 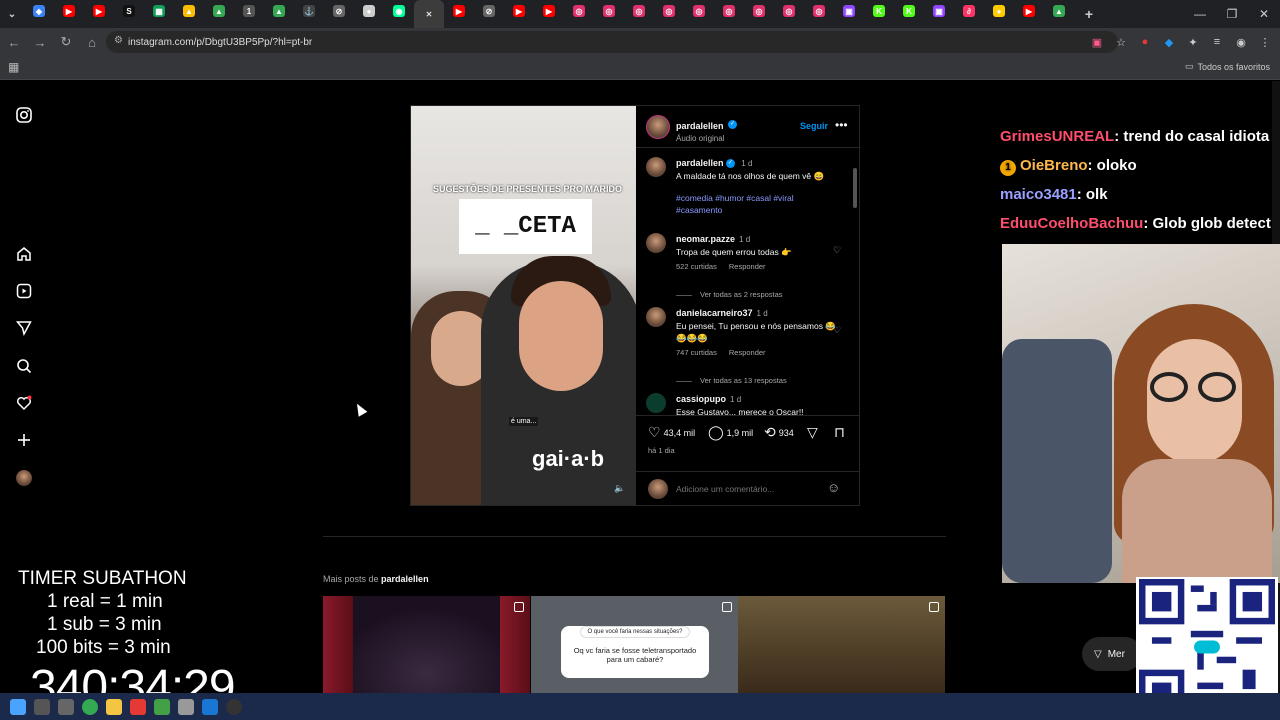 What do you see at coordinates (1112, 654) in the screenshot?
I see `messages-button: ▽ Mer` at bounding box center [1112, 654].